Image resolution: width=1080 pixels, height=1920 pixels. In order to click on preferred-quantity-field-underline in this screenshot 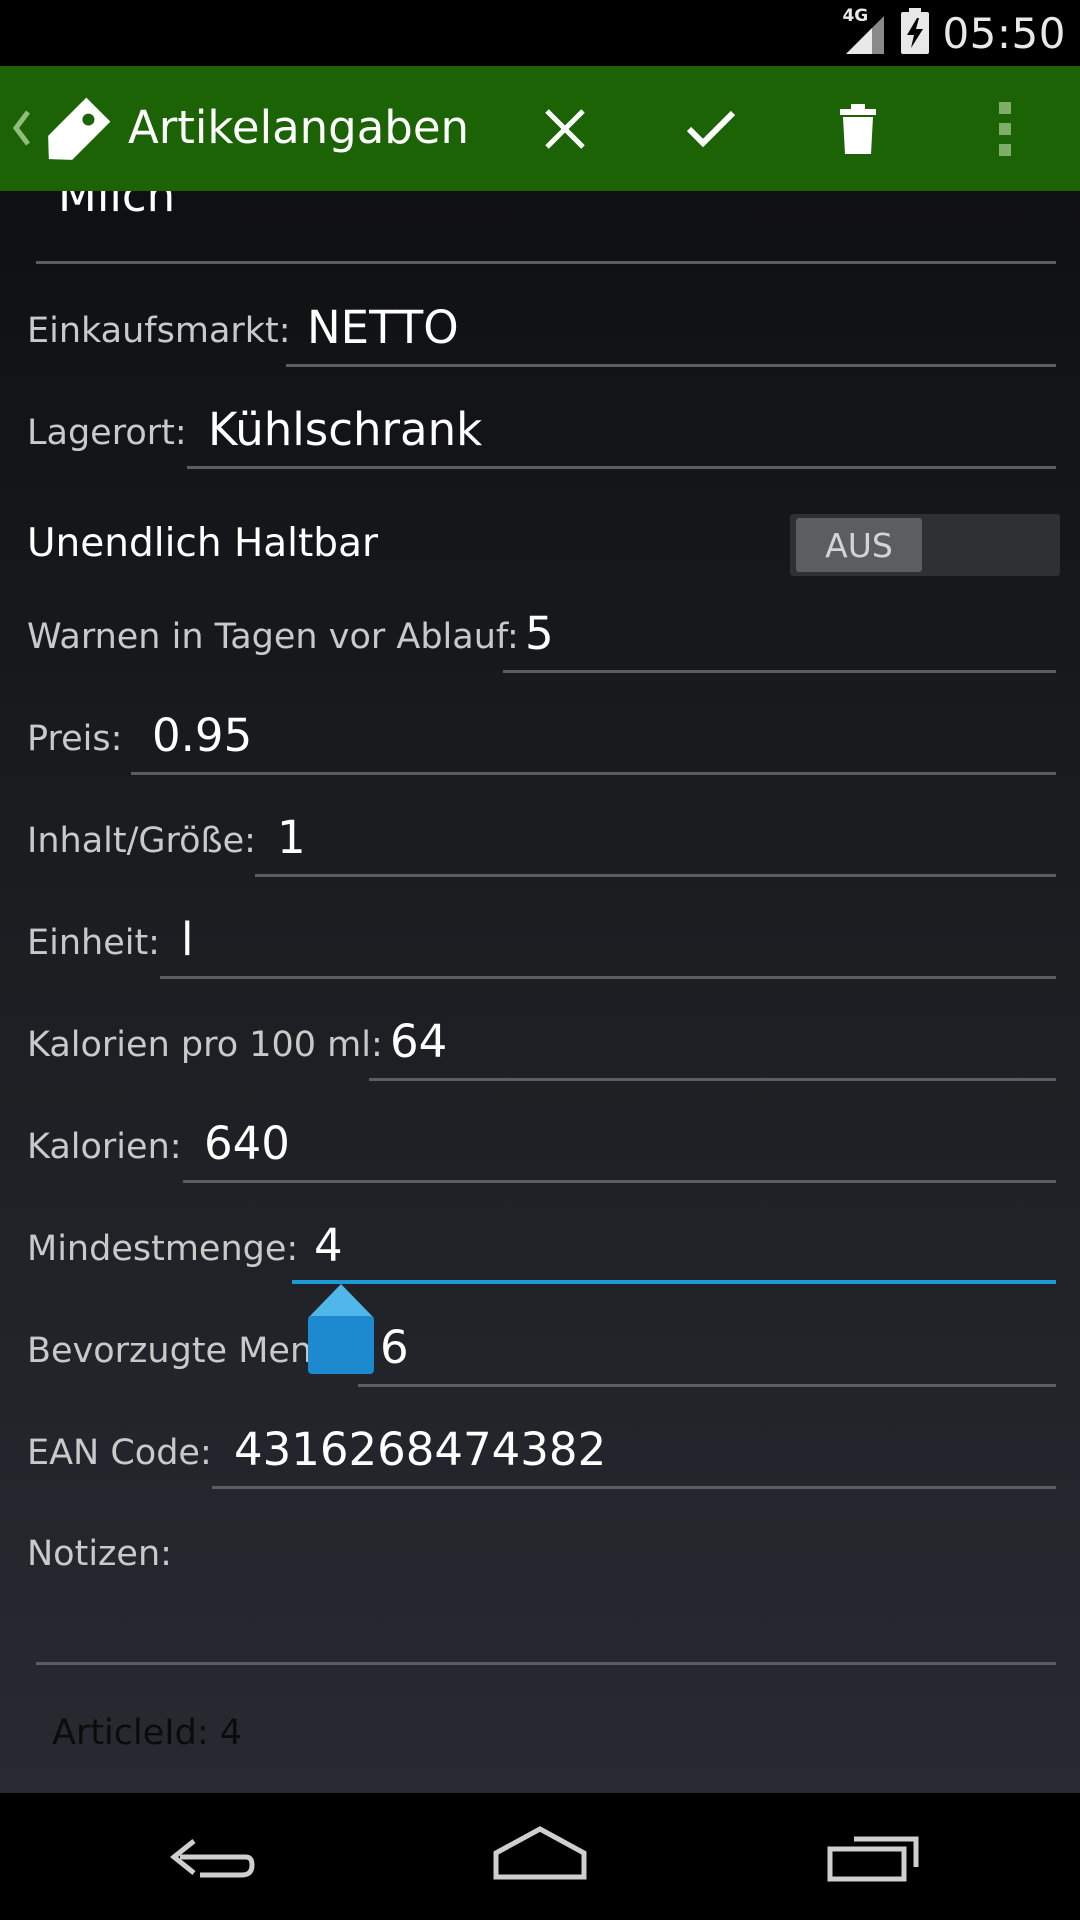, I will do `click(707, 1385)`.